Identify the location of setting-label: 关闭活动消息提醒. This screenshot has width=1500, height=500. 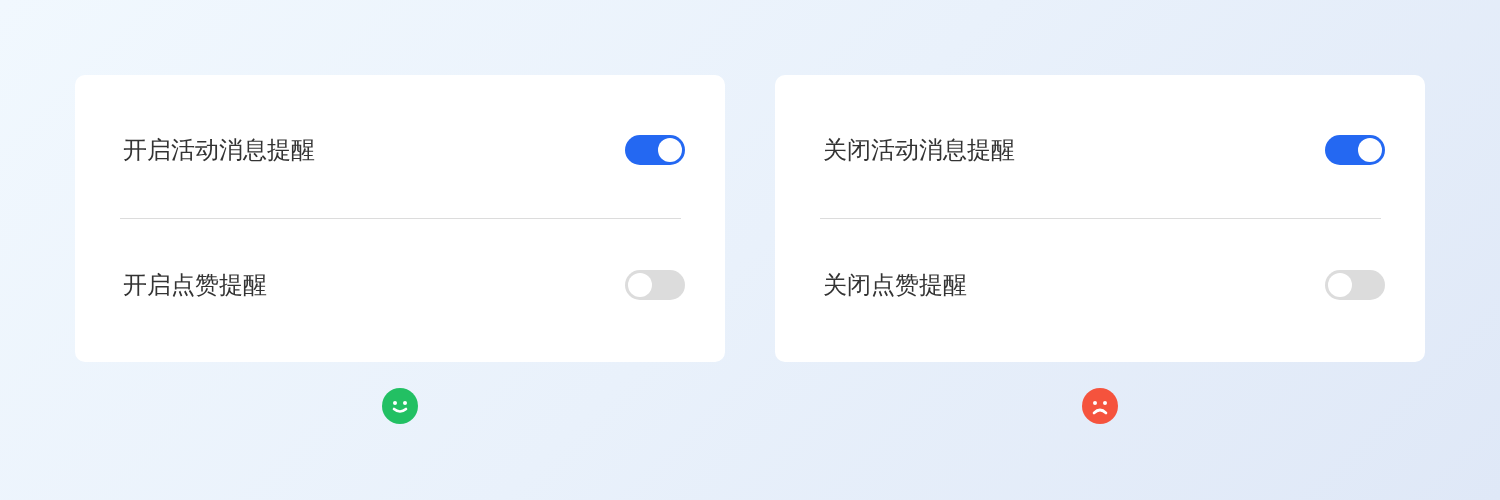
(919, 150).